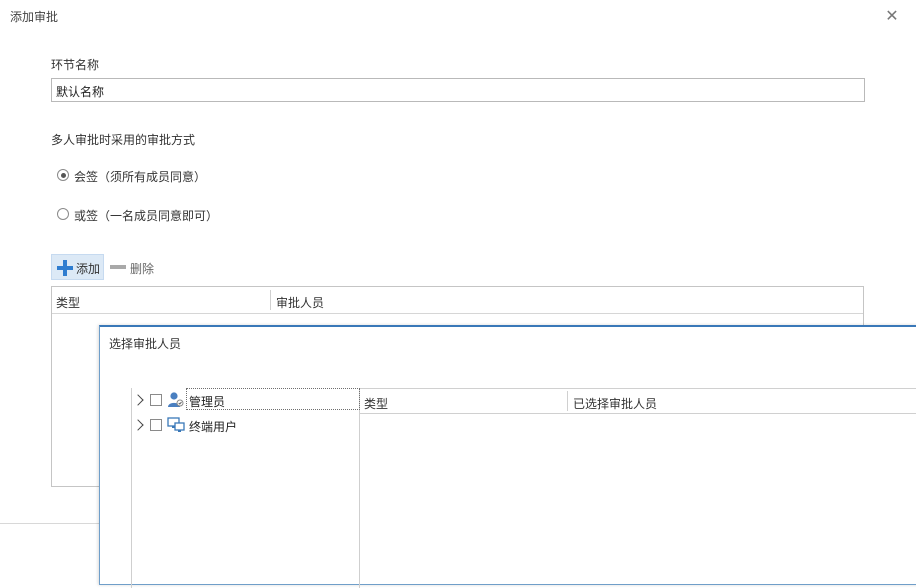 This screenshot has width=916, height=588. I want to click on or-sign-radio, so click(63, 214).